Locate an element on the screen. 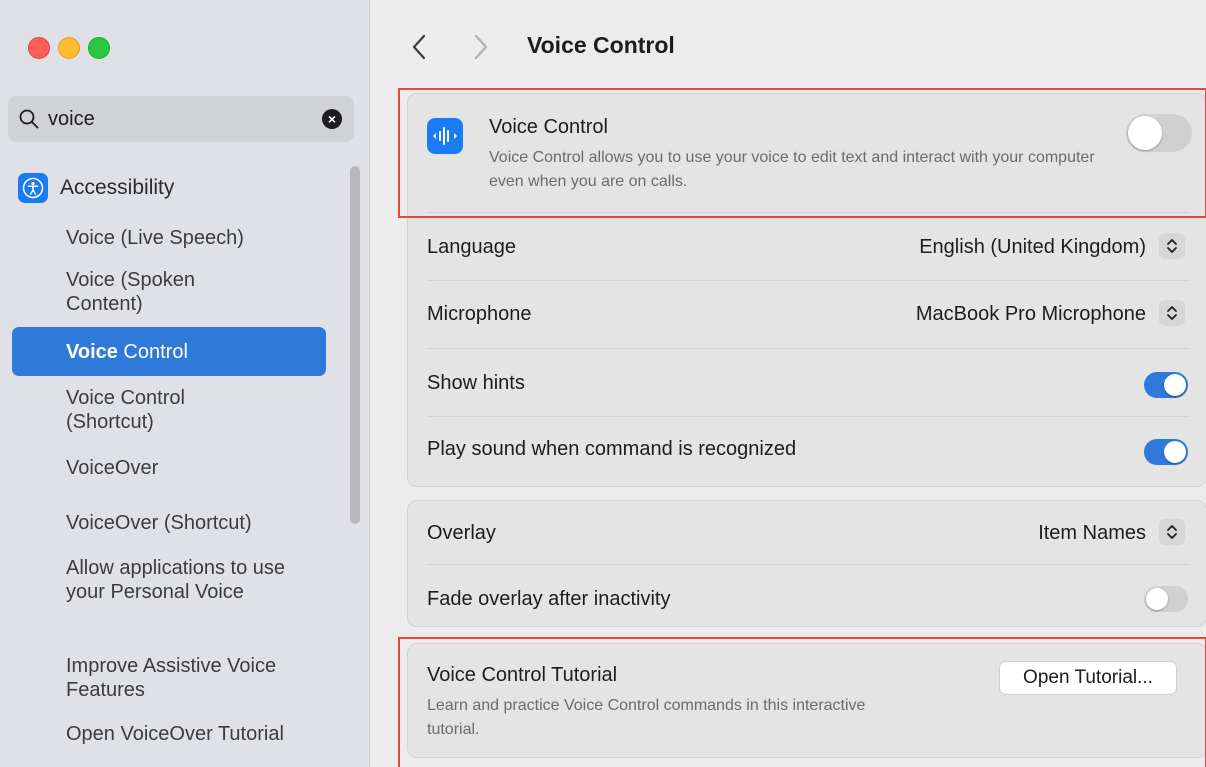 This screenshot has height=767, width=1206. play-sound-toggle is located at coordinates (1166, 452).